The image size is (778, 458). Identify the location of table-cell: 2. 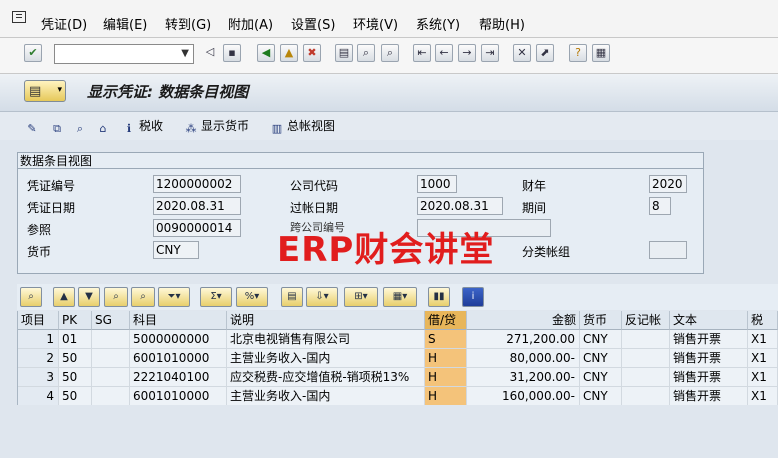
(38, 358).